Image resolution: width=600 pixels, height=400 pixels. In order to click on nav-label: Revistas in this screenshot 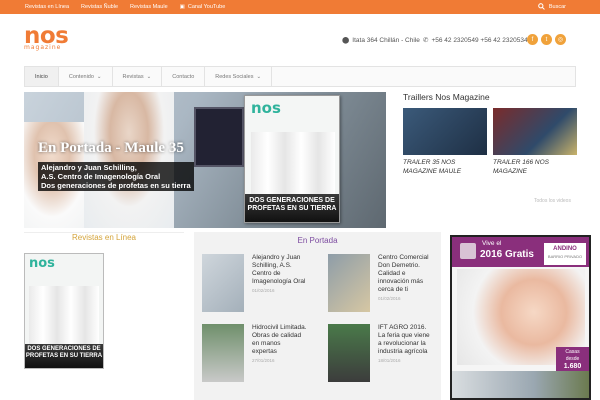, I will do `click(133, 76)`.